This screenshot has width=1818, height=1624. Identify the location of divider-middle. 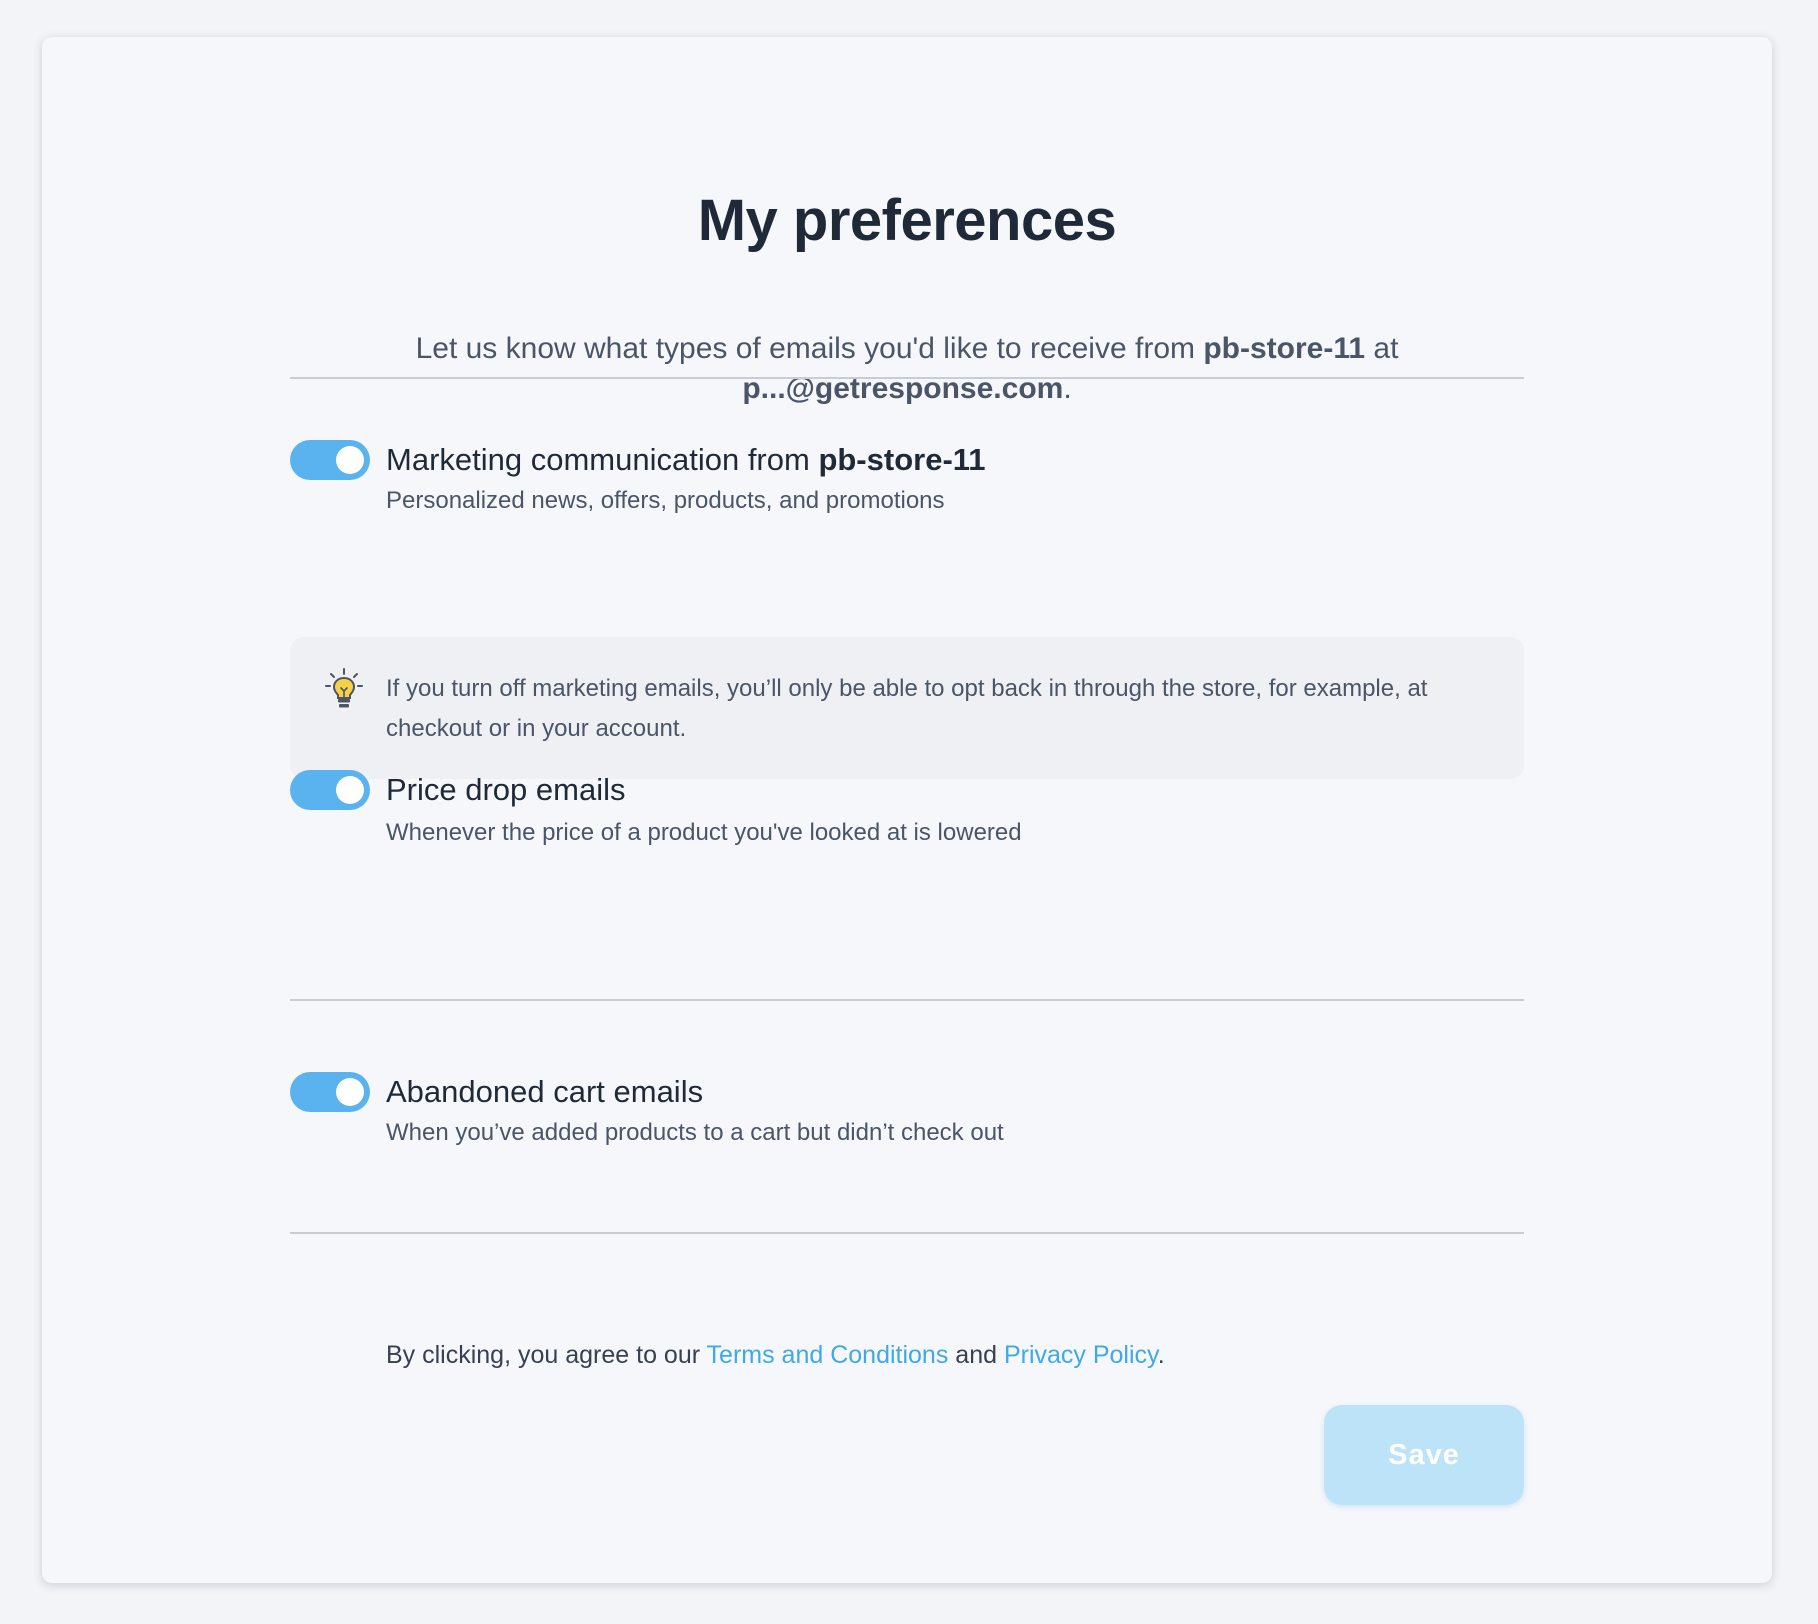
(907, 1000).